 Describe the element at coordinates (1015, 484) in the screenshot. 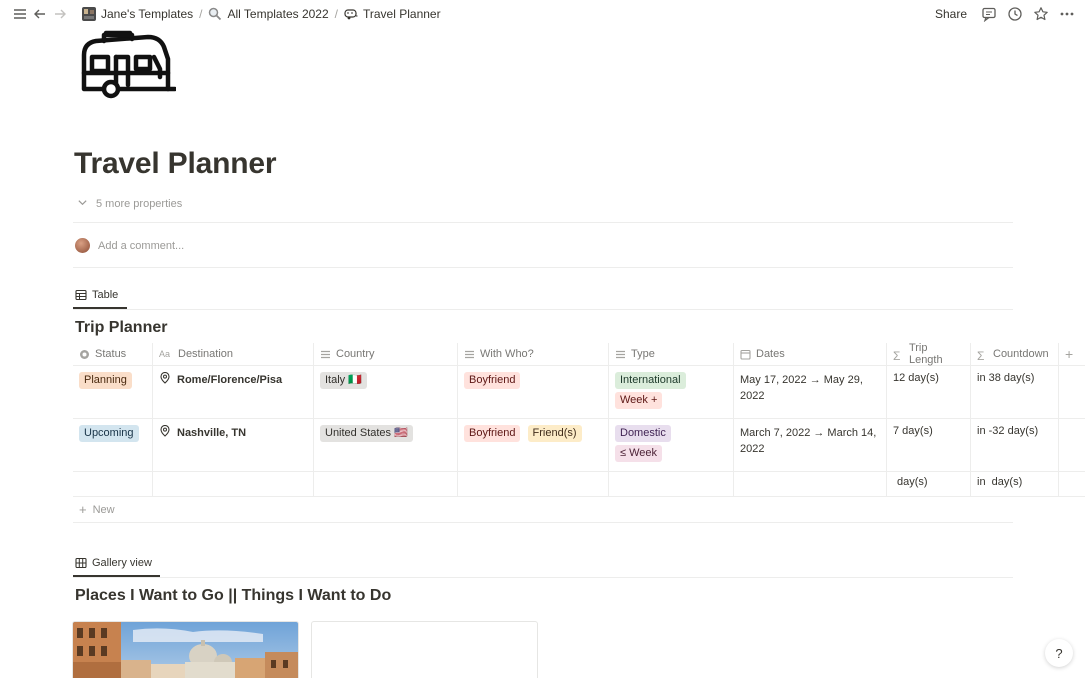

I see `countdown-cell: in day(s)` at that location.